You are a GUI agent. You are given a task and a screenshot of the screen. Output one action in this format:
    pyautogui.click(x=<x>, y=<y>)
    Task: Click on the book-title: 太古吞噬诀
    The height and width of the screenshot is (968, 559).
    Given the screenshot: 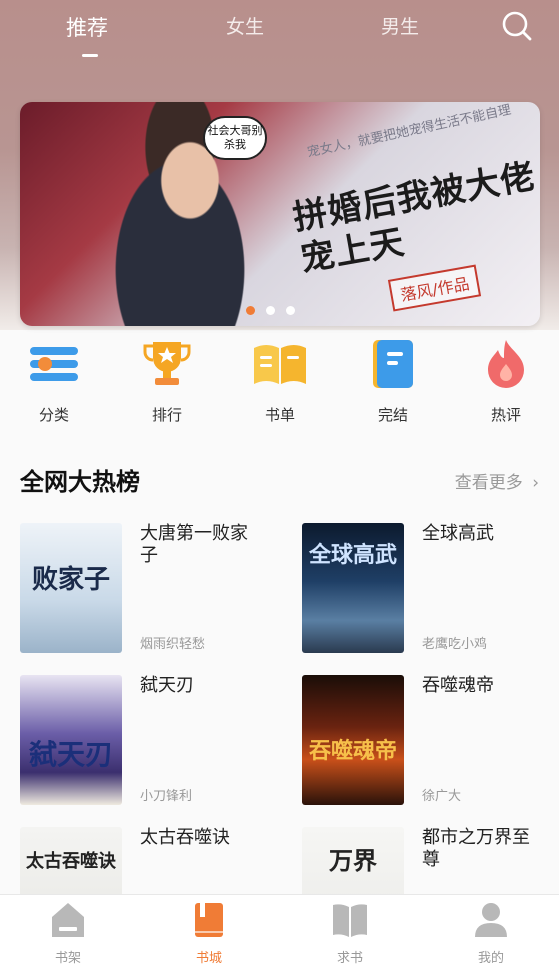 What is the action you would take?
    pyautogui.click(x=185, y=837)
    